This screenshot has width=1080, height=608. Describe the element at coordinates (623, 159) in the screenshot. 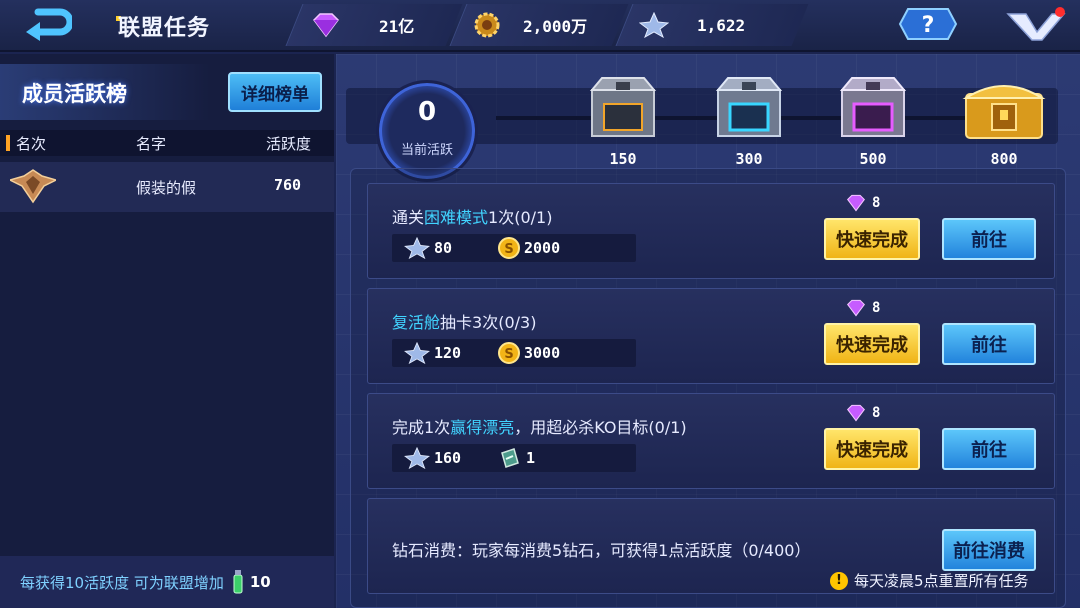

I see `chest-threshold: 150` at that location.